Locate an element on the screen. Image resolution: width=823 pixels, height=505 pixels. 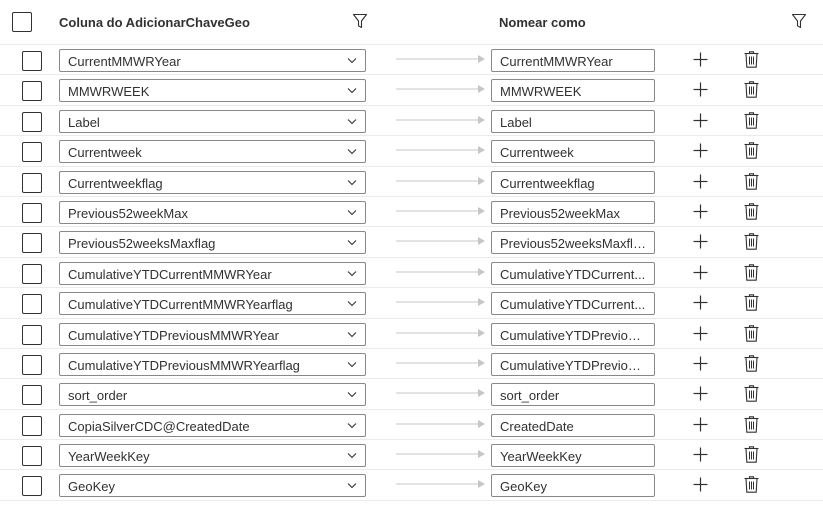
source-column-dropdown: CumulativeYTDCurrentMMWRYearflag is located at coordinates (212, 304).